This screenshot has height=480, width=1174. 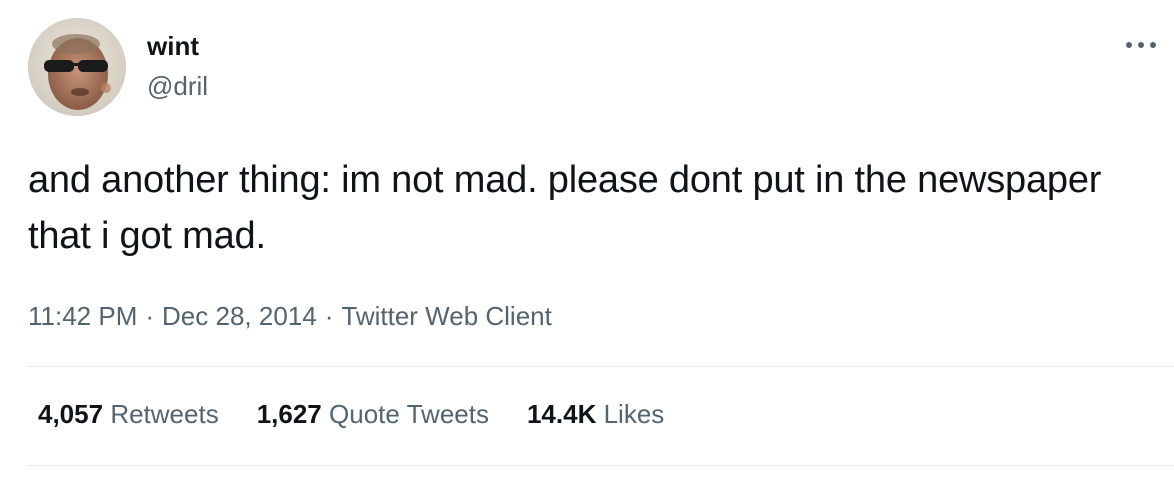 I want to click on likes-label: Likes, so click(x=634, y=414).